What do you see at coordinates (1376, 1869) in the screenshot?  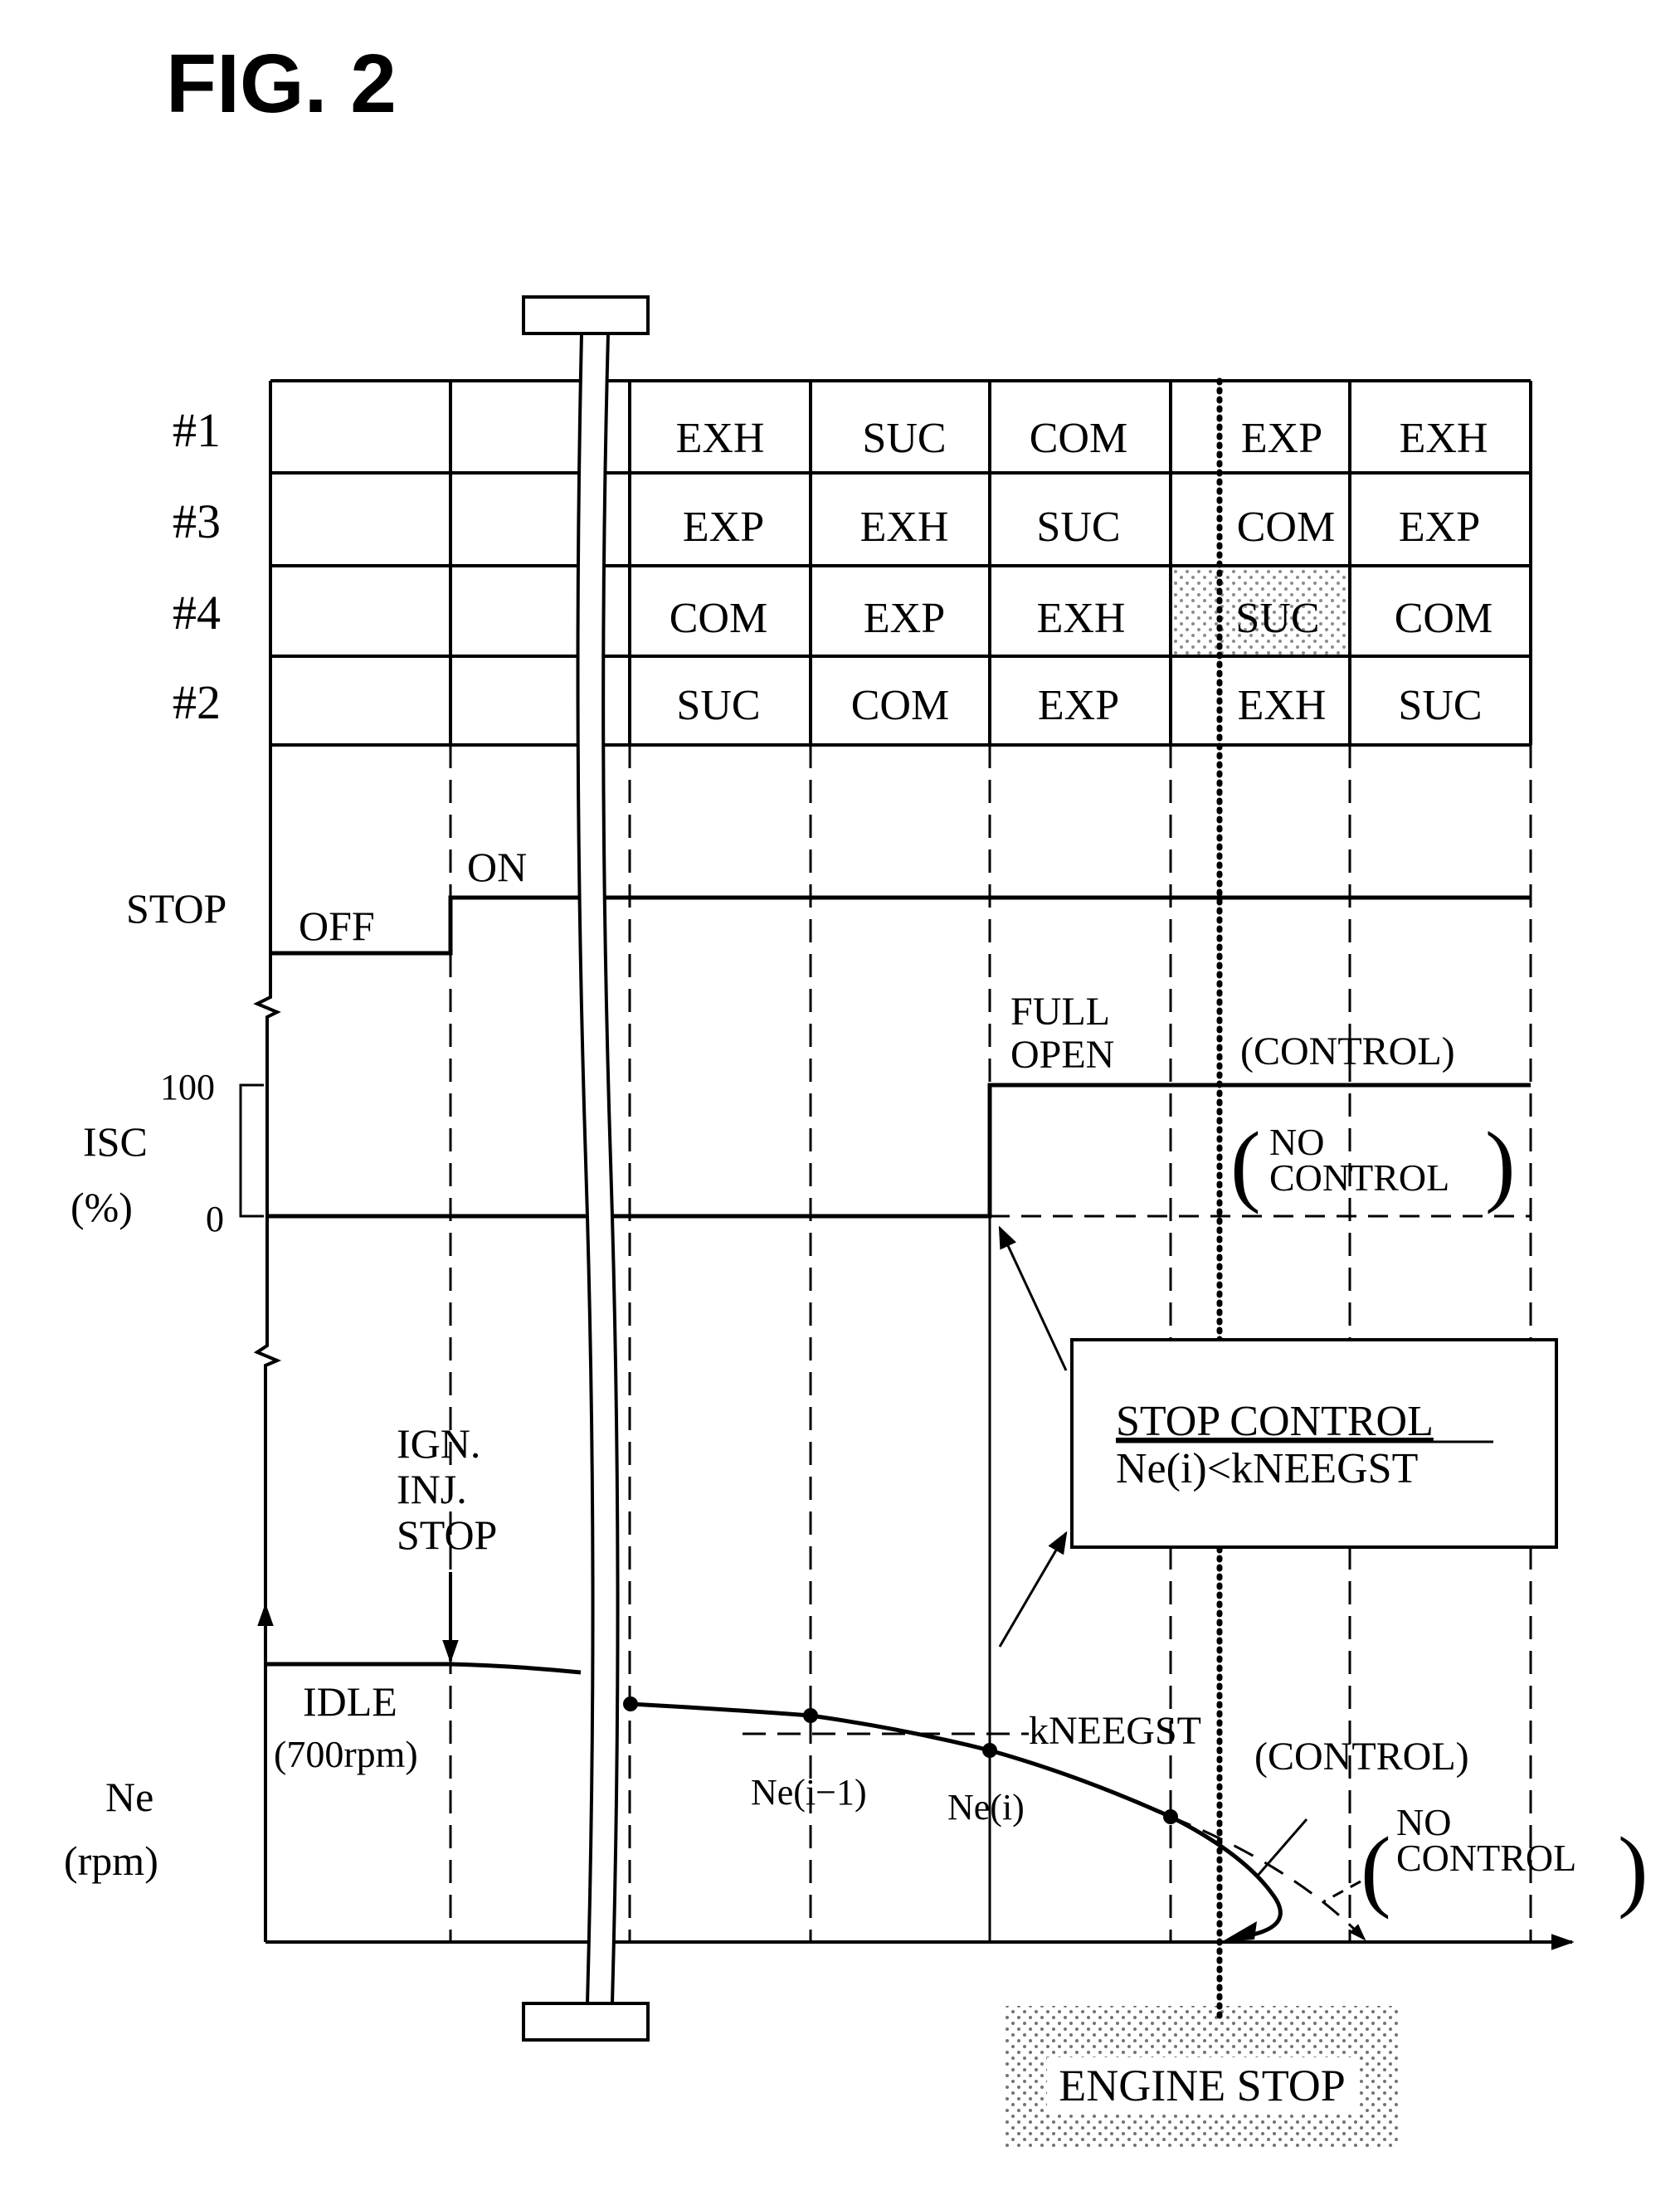 I see `ne-no-control-open-paren: (` at bounding box center [1376, 1869].